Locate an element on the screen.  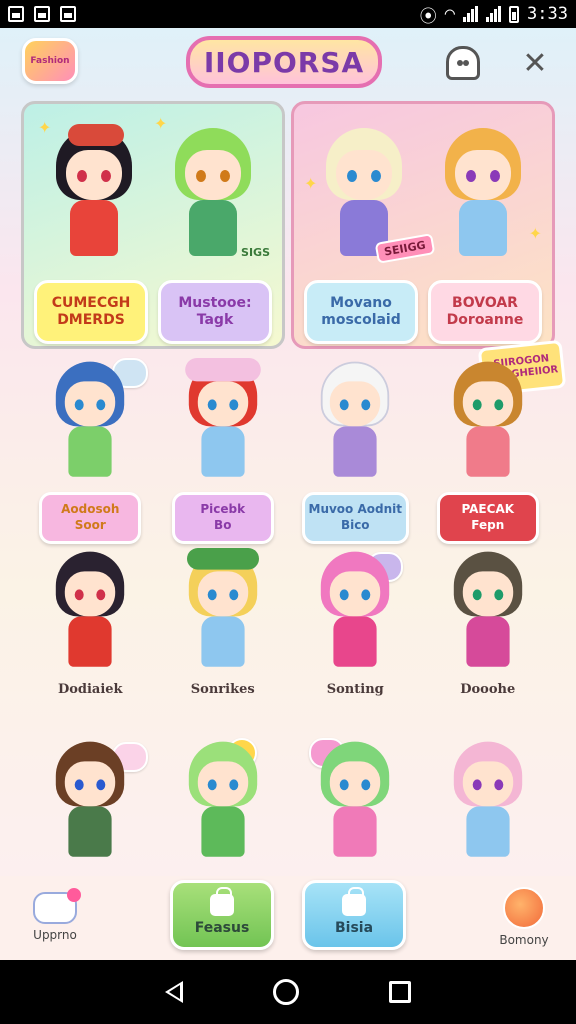
badge-line1: Movano is located at coordinates (361, 303).